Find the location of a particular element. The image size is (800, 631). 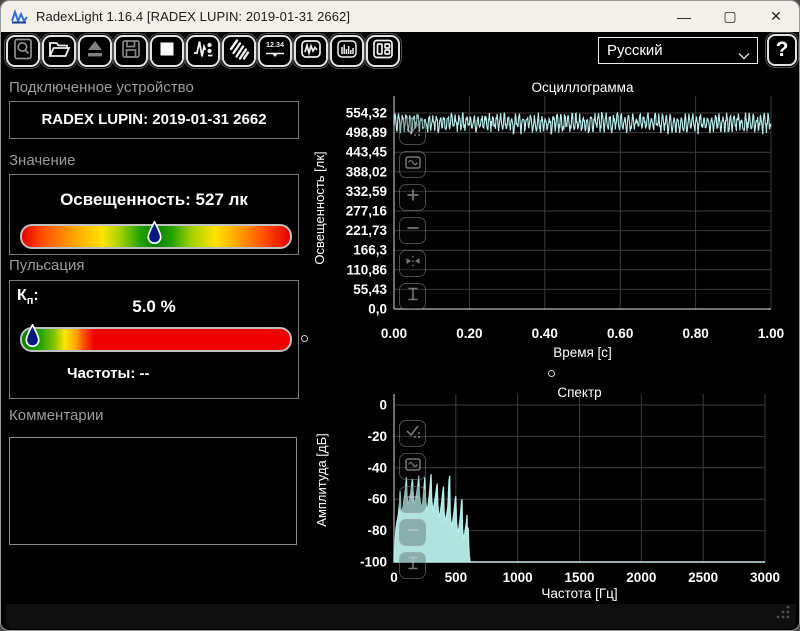

pulsation-scale-bar is located at coordinates (156, 339).